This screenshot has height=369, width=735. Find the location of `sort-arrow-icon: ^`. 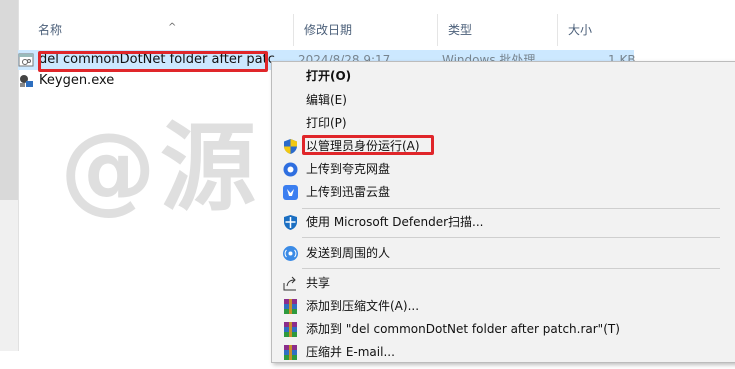

sort-arrow-icon: ^ is located at coordinates (172, 27).